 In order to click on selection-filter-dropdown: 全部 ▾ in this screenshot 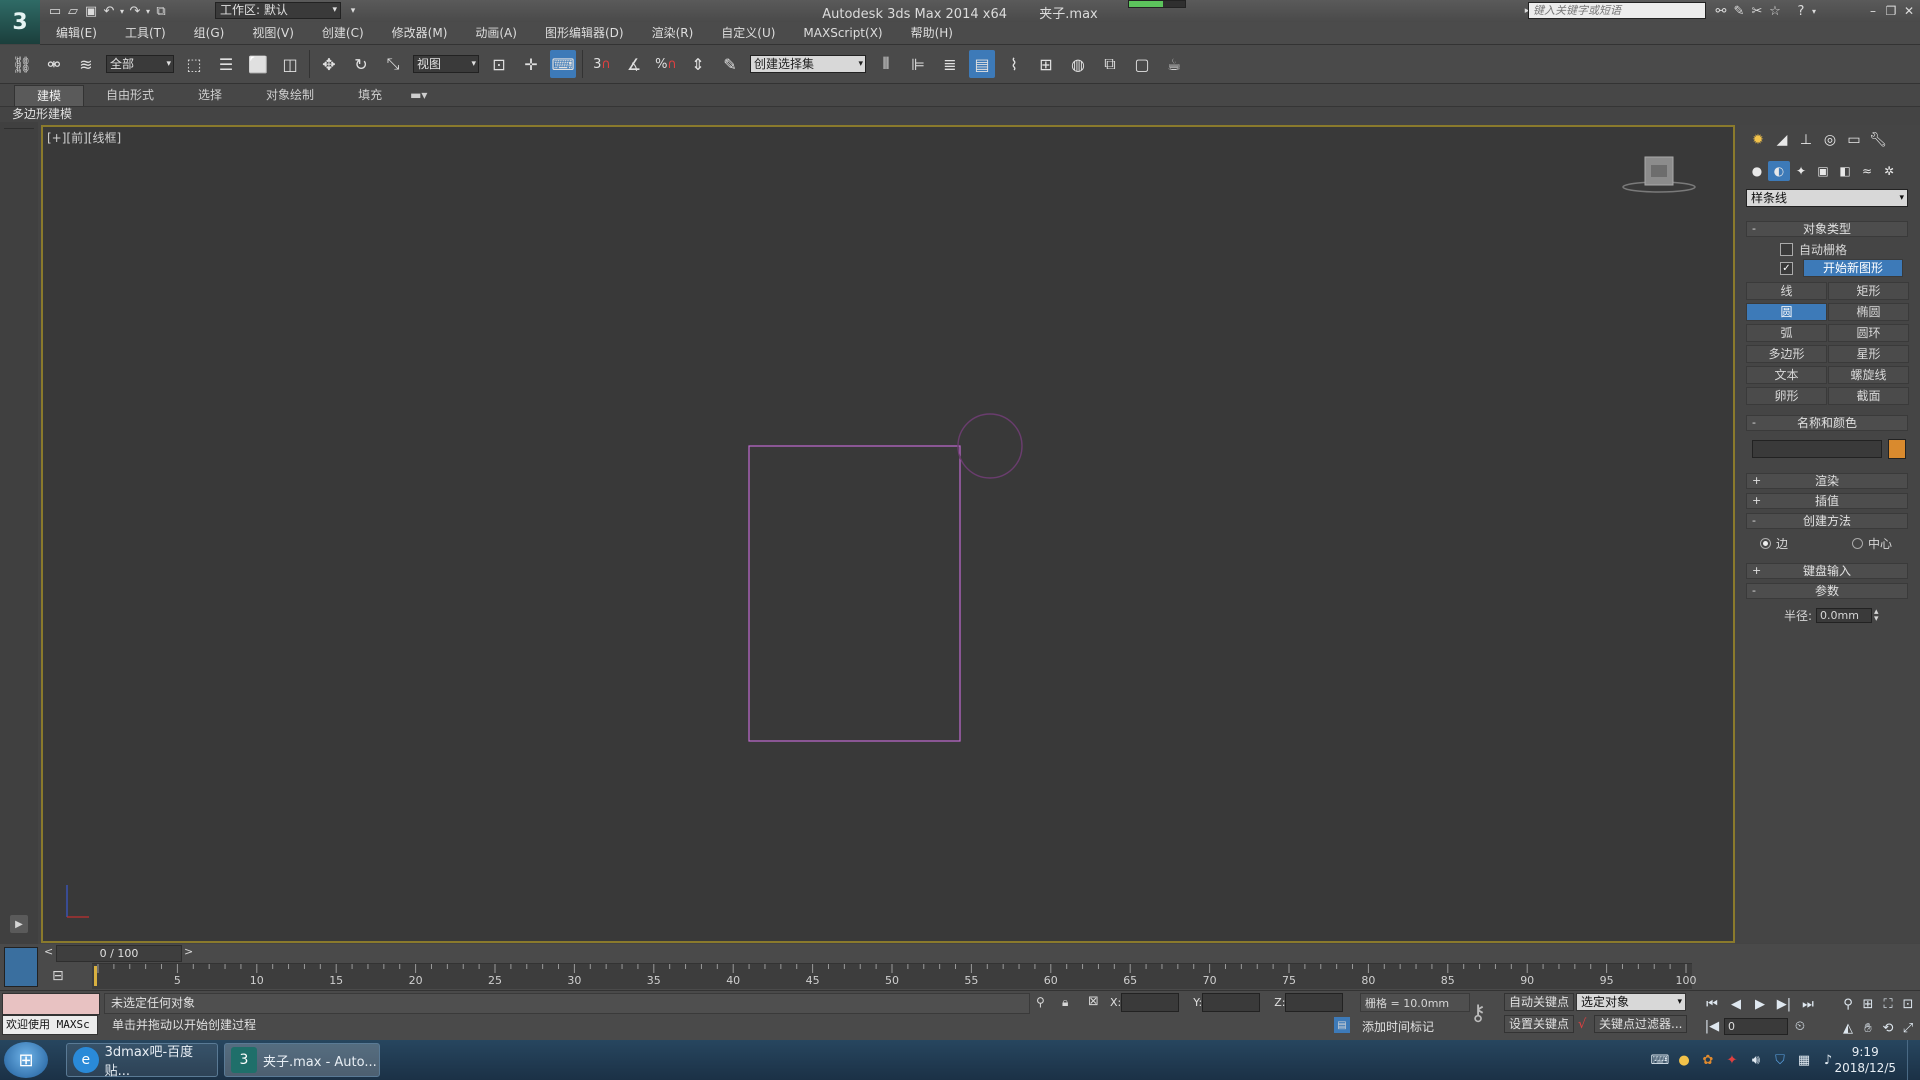, I will do `click(140, 64)`.